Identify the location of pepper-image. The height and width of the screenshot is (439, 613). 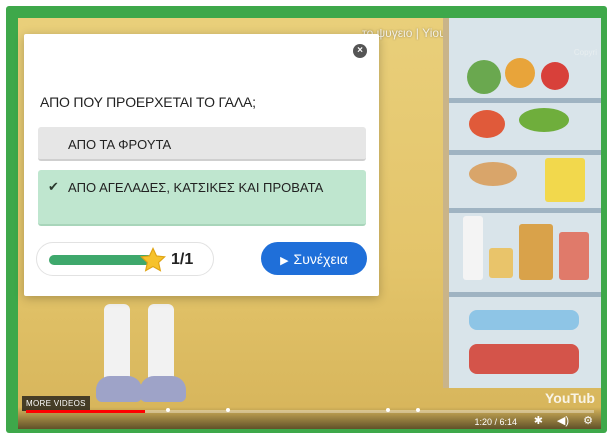
(487, 124).